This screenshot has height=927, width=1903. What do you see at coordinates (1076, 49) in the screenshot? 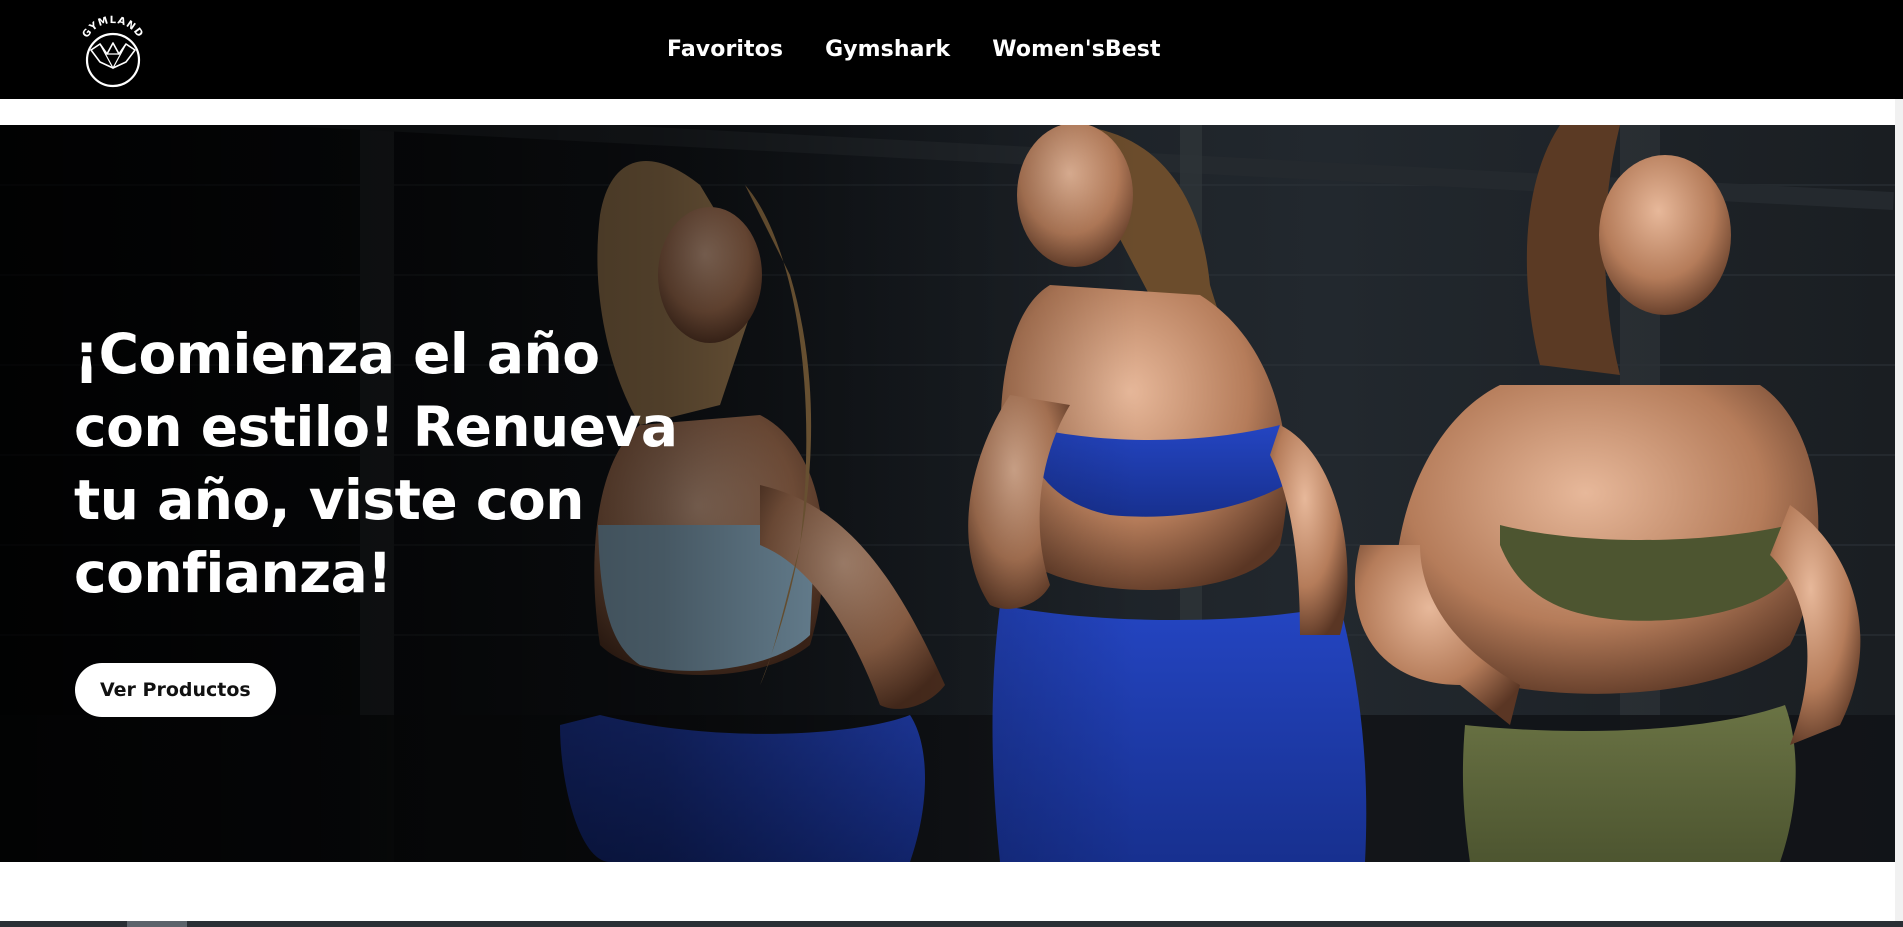
I see `nav-link-womens-best: Women'sBest` at bounding box center [1076, 49].